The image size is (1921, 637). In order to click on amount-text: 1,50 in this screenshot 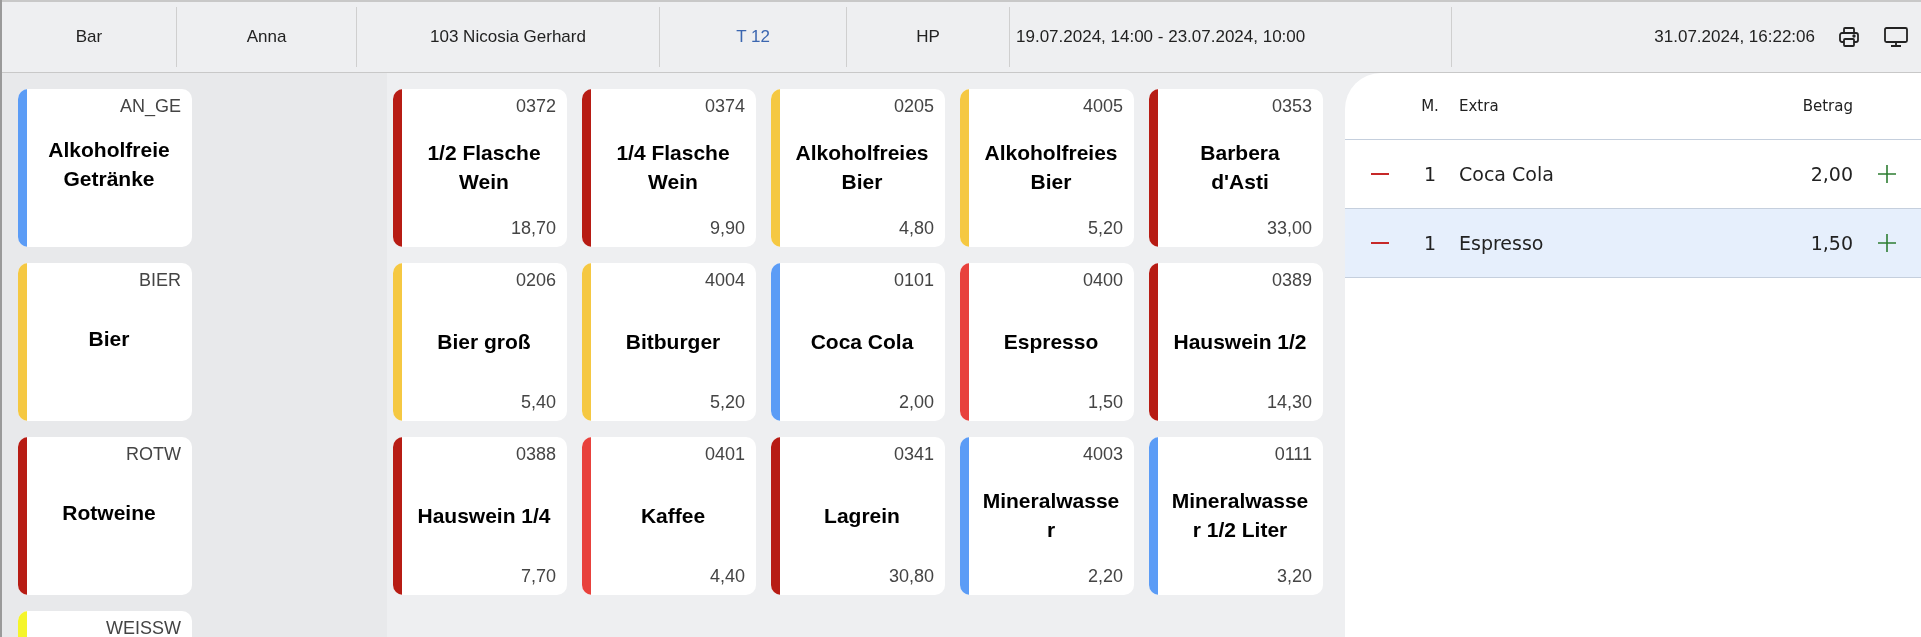, I will do `click(1831, 243)`.